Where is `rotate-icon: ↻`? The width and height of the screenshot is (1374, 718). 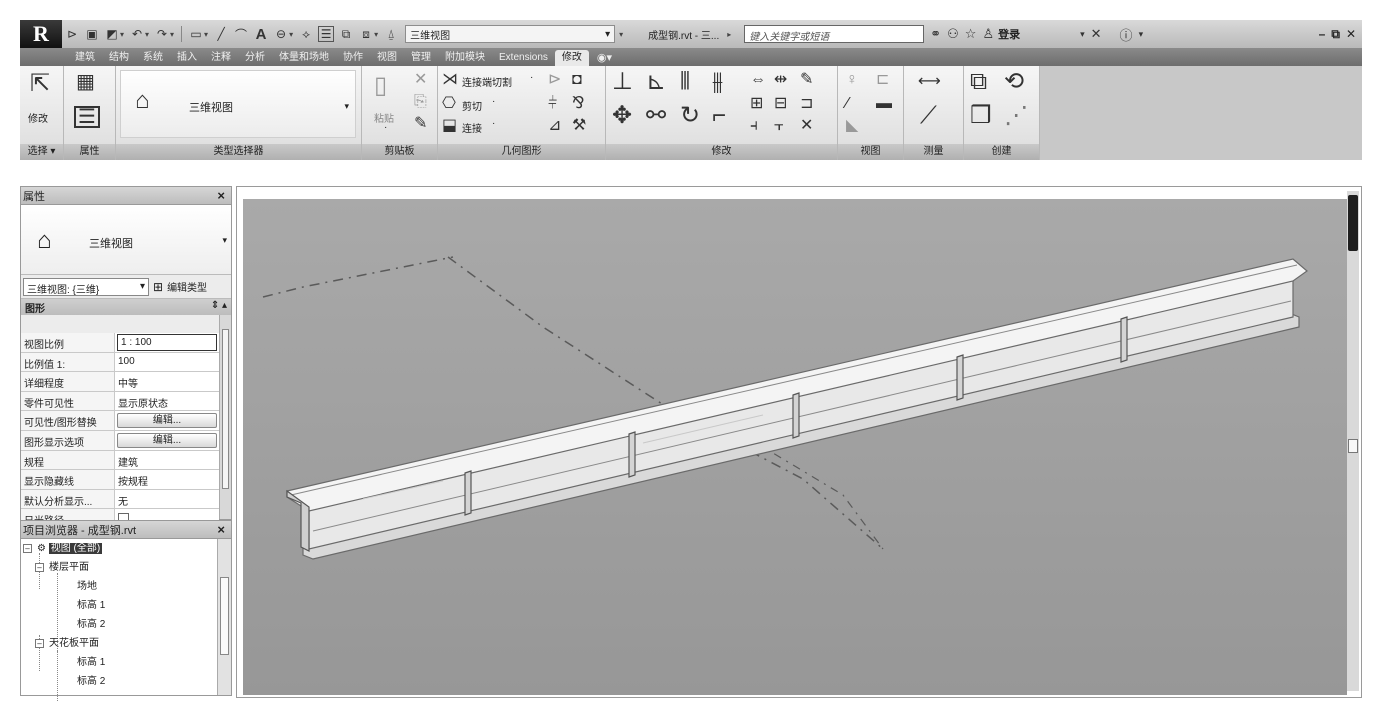 rotate-icon: ↻ is located at coordinates (690, 116).